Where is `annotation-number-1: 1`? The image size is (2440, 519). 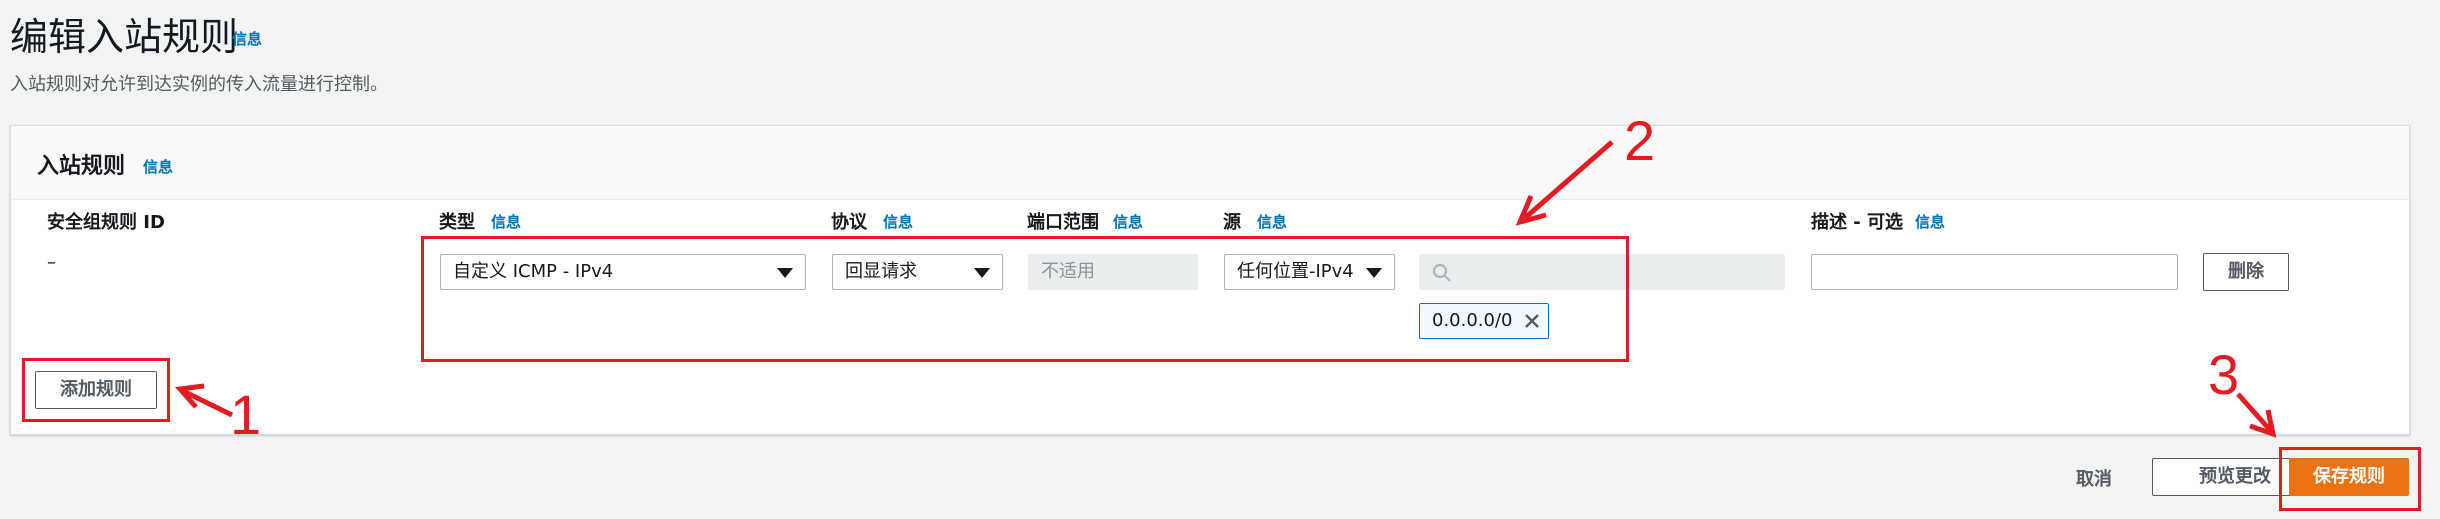
annotation-number-1: 1 is located at coordinates (246, 414).